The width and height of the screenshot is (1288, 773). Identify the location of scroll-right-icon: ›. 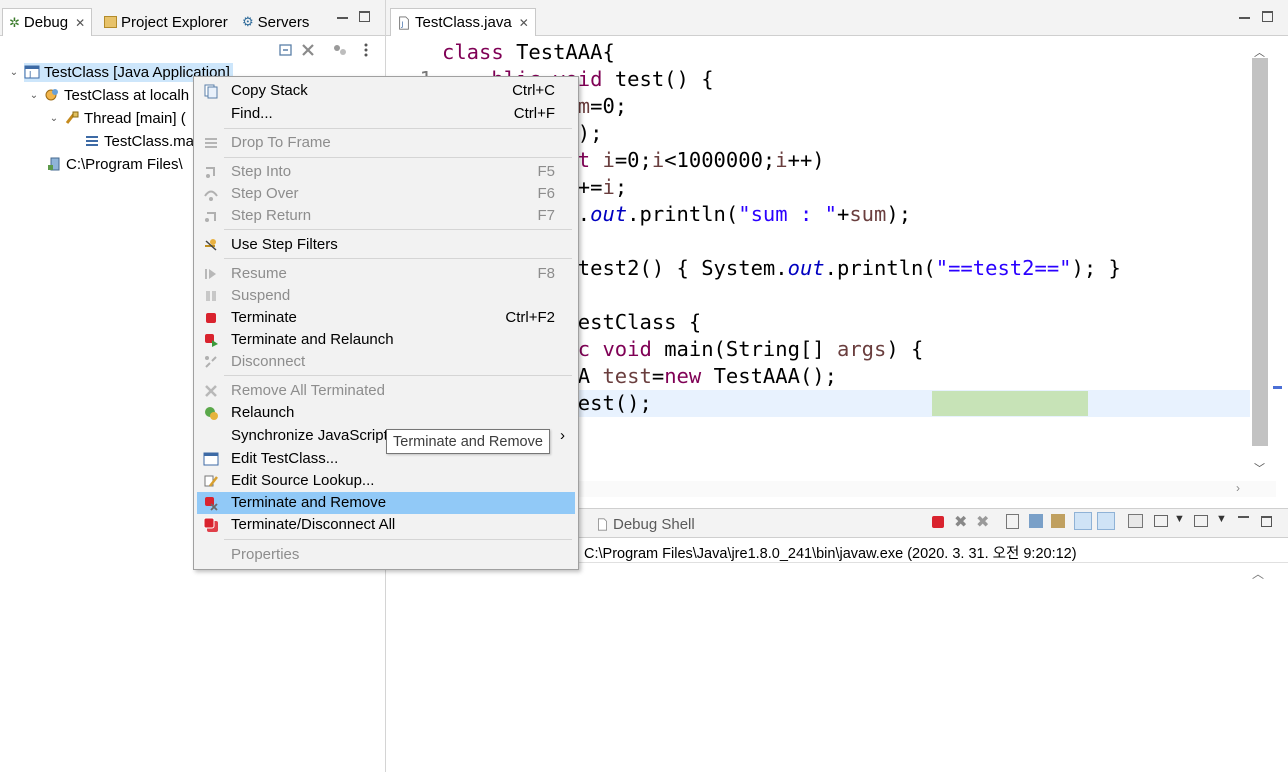
(1238, 488).